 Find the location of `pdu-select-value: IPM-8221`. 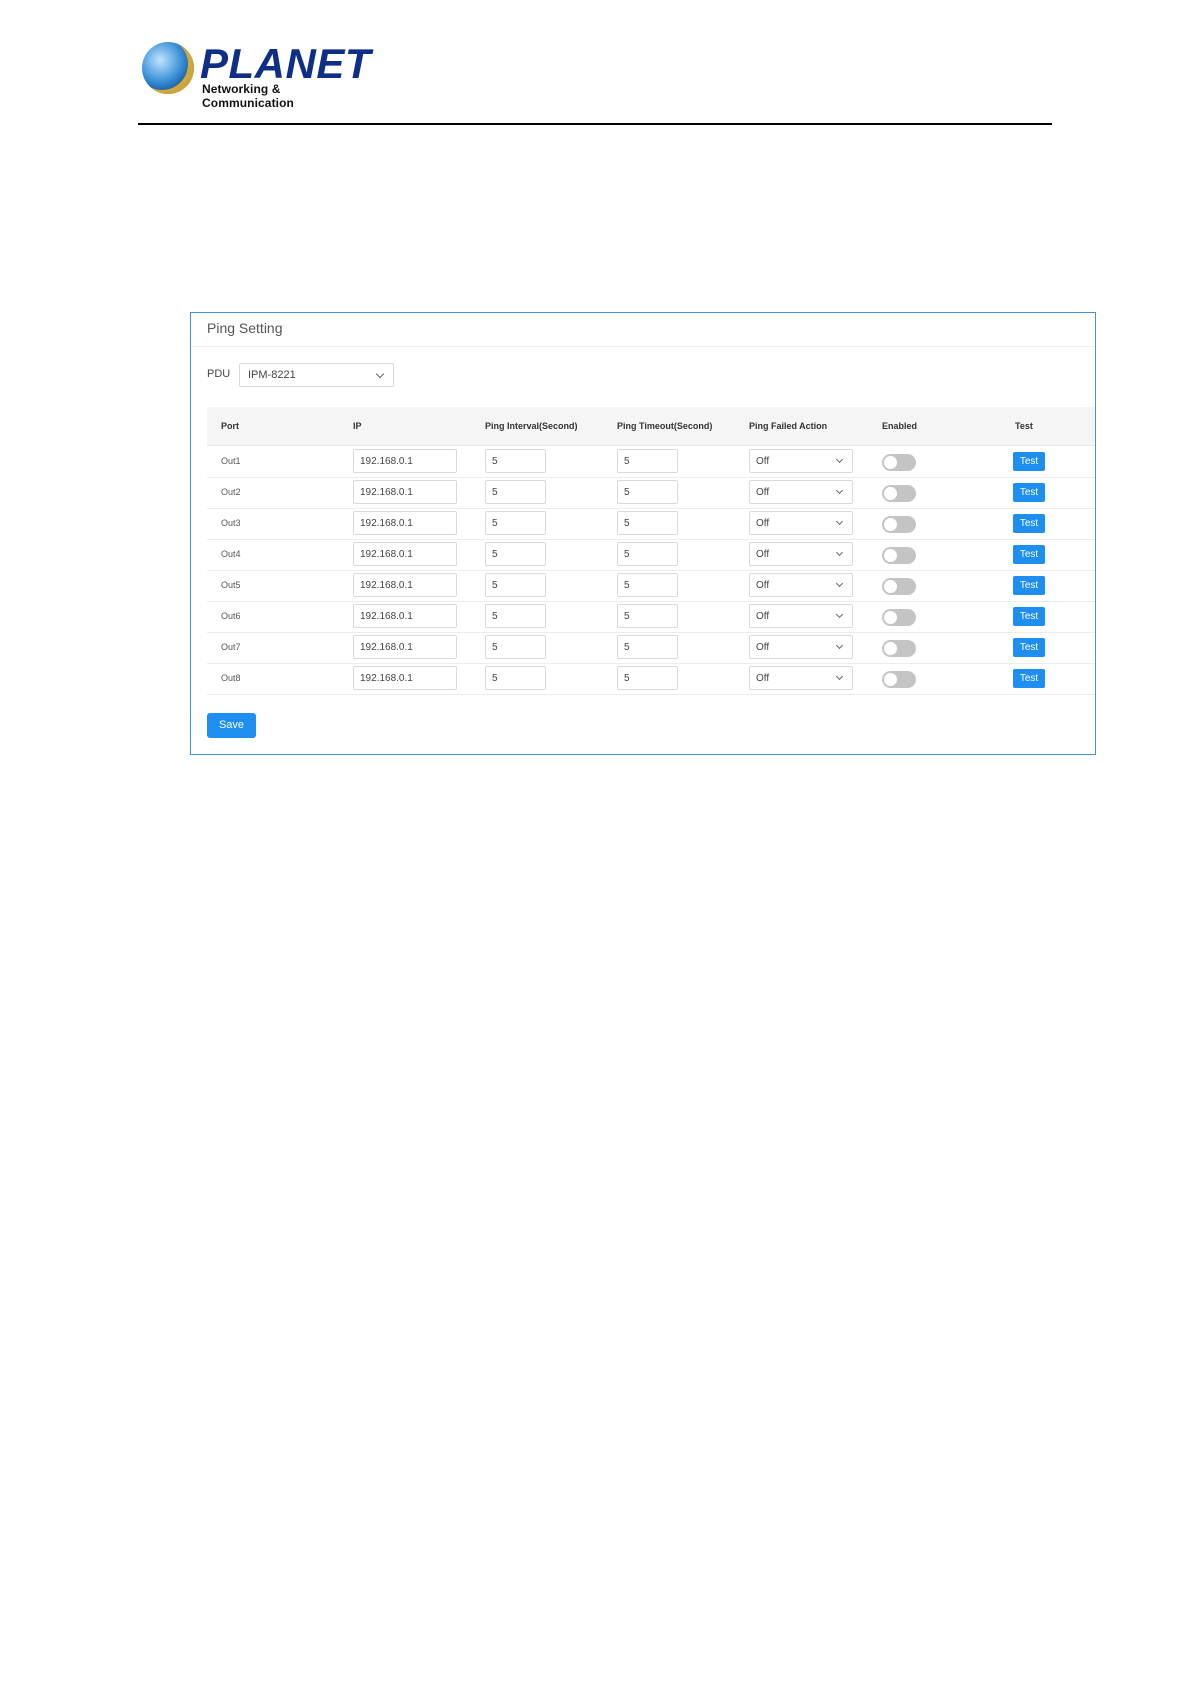

pdu-select-value: IPM-8221 is located at coordinates (272, 375).